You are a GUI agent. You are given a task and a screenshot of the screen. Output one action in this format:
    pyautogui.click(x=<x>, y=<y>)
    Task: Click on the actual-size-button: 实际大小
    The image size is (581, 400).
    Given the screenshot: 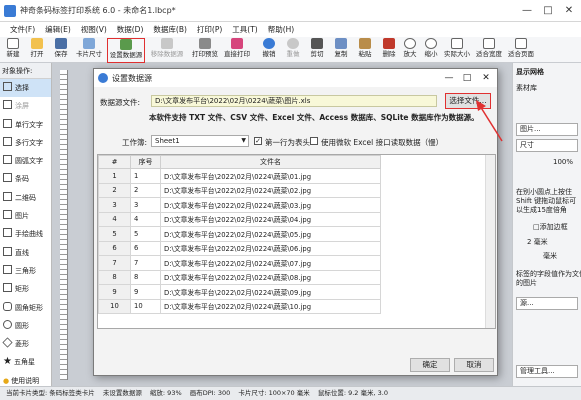 What is the action you would take?
    pyautogui.click(x=457, y=50)
    